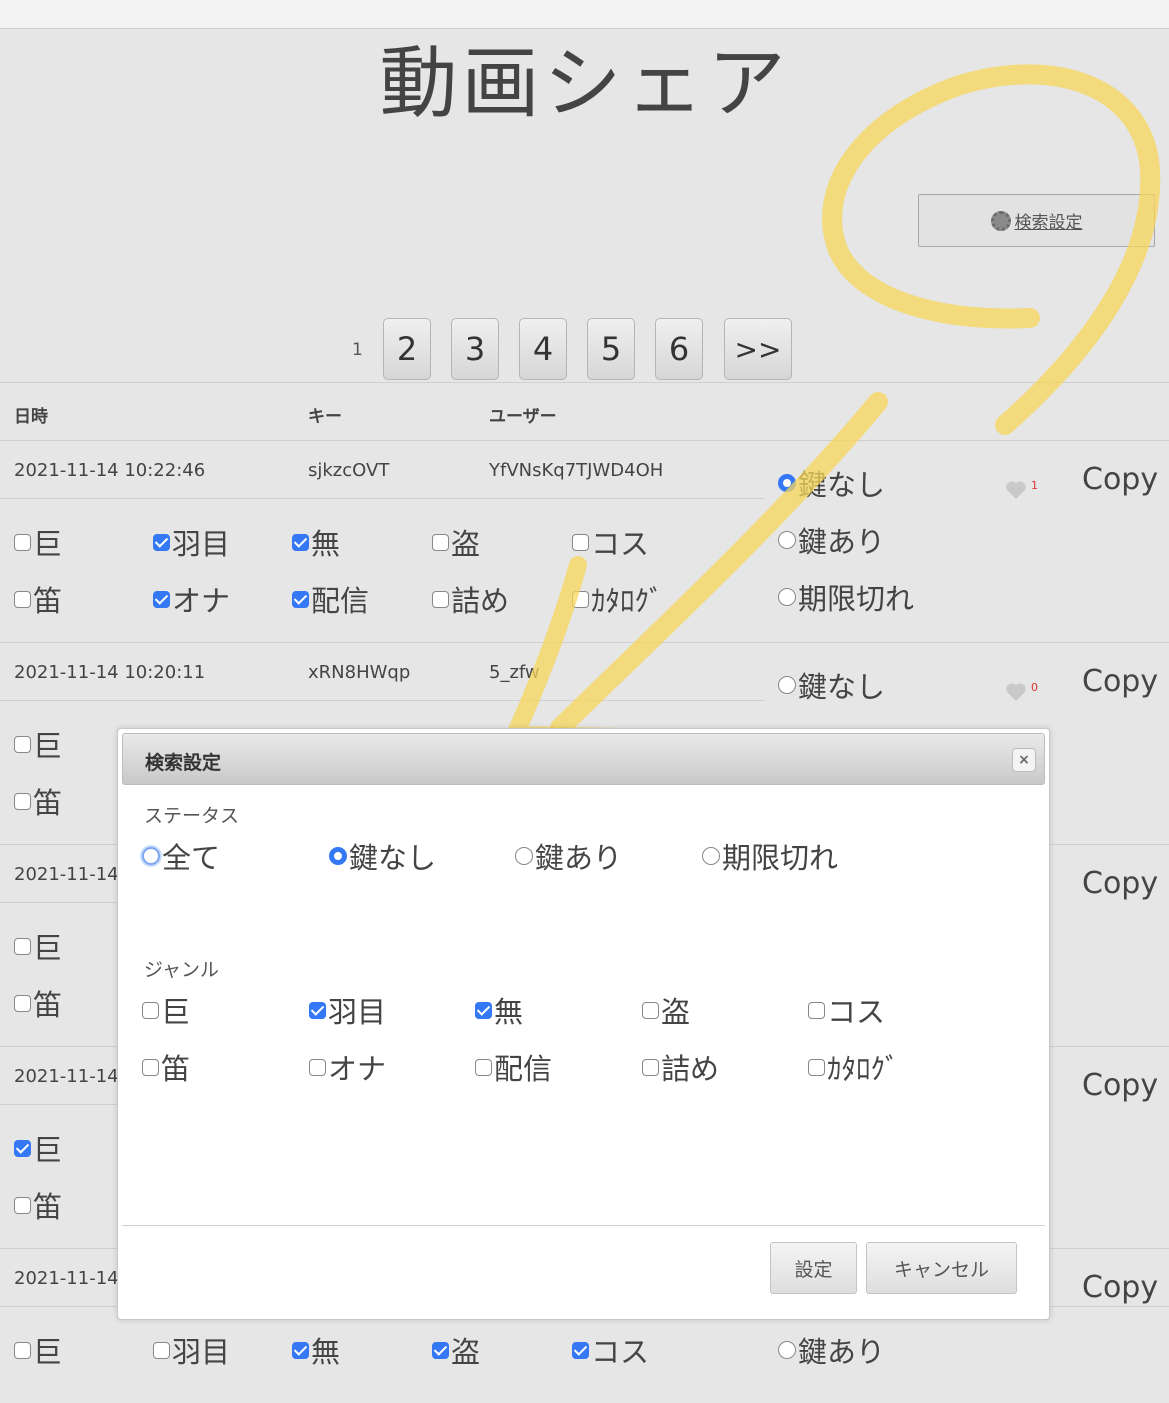 The height and width of the screenshot is (1403, 1169). What do you see at coordinates (1036, 220) in the screenshot?
I see `search-settings-button: 検索設定` at bounding box center [1036, 220].